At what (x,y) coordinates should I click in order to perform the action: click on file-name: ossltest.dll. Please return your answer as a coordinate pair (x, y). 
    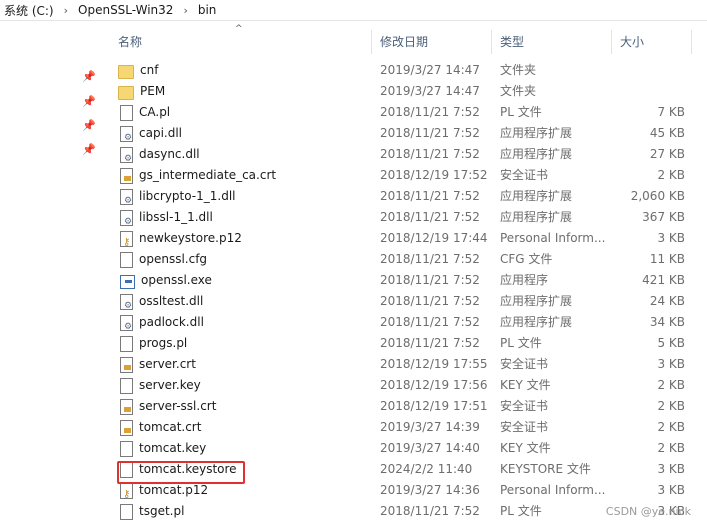
    Looking at the image, I should click on (171, 301).